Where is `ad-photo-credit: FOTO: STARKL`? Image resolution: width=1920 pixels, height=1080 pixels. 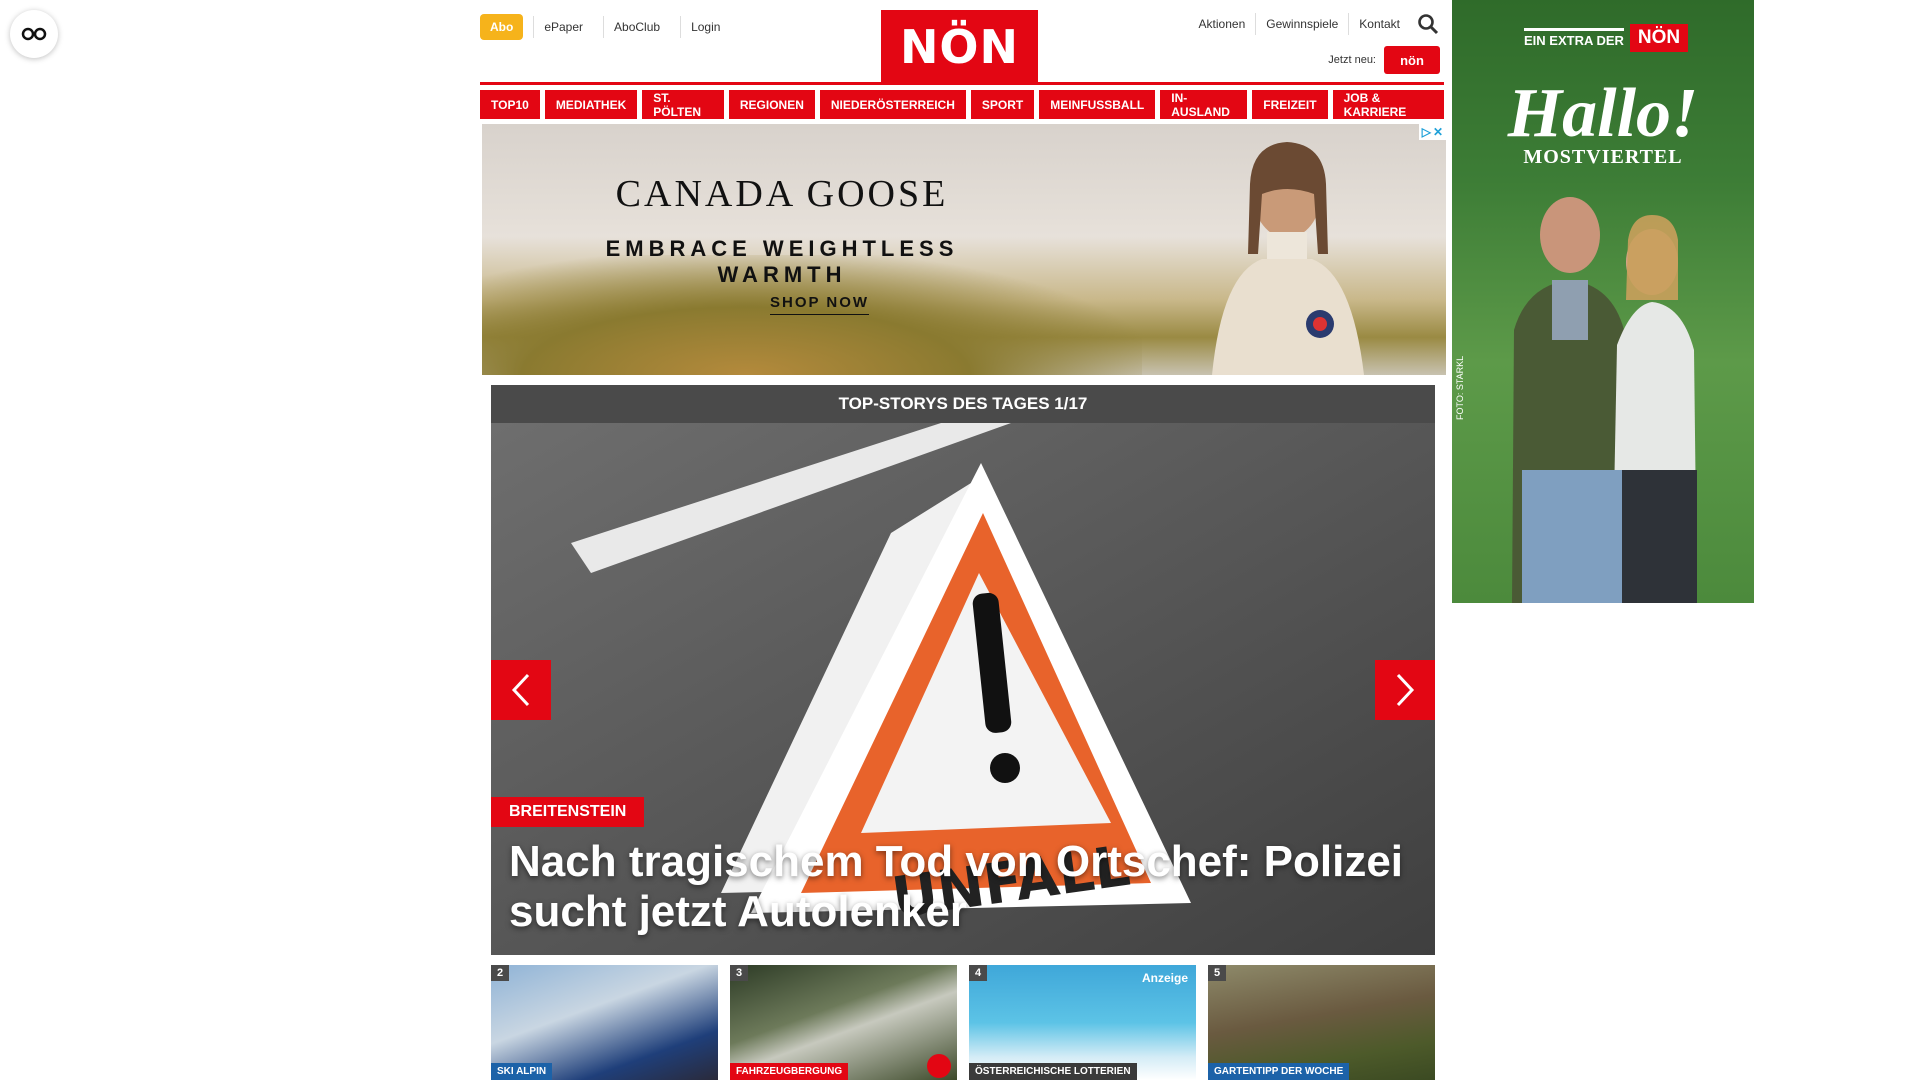 ad-photo-credit: FOTO: STARKL is located at coordinates (1460, 387).